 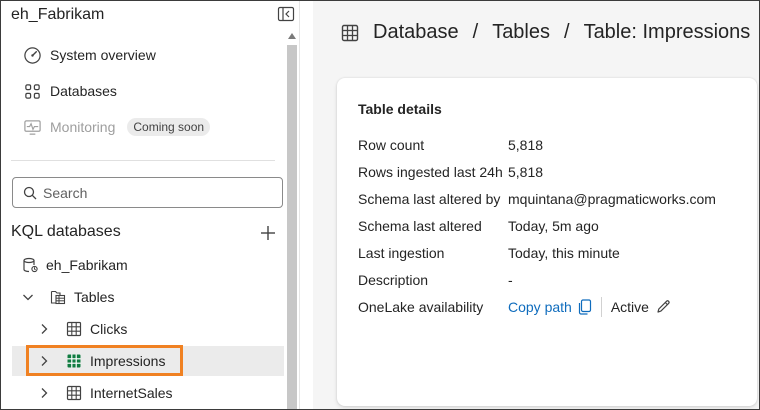 I want to click on nav-databases: Databases, so click(x=70, y=91).